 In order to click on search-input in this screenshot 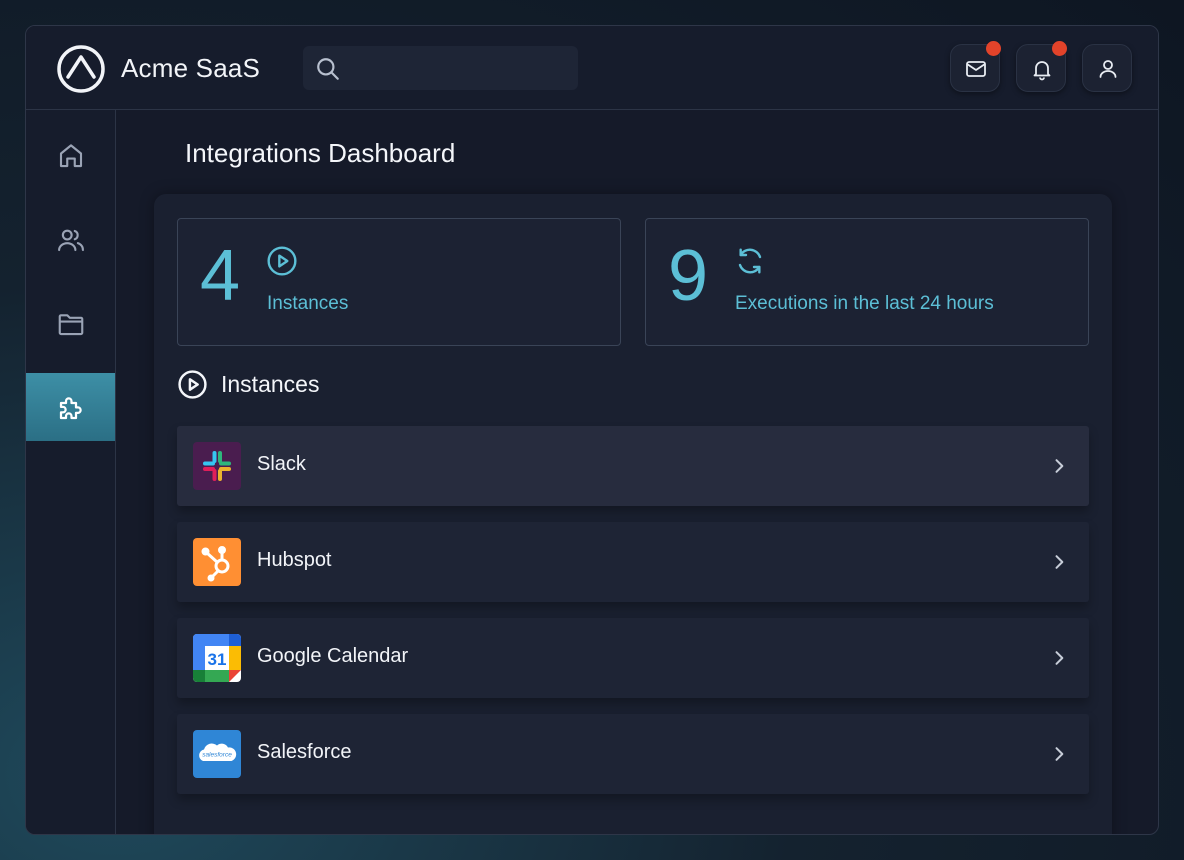, I will do `click(440, 68)`.